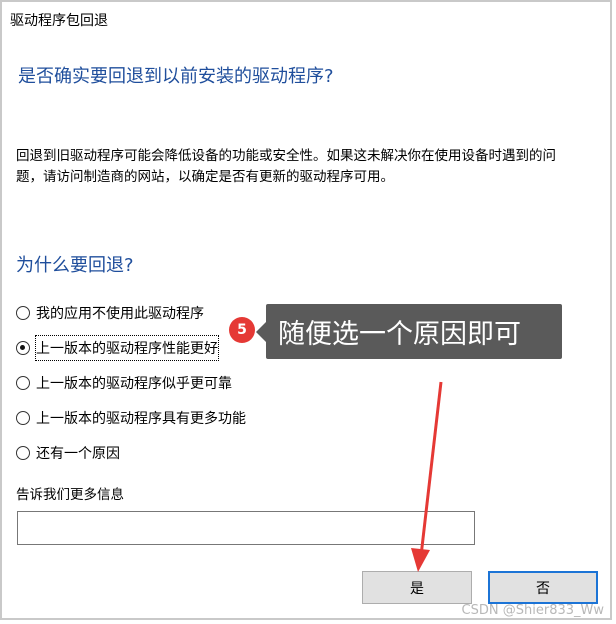 The image size is (616, 624). What do you see at coordinates (78, 454) in the screenshot?
I see `reason-option-label: 还有一个原因` at bounding box center [78, 454].